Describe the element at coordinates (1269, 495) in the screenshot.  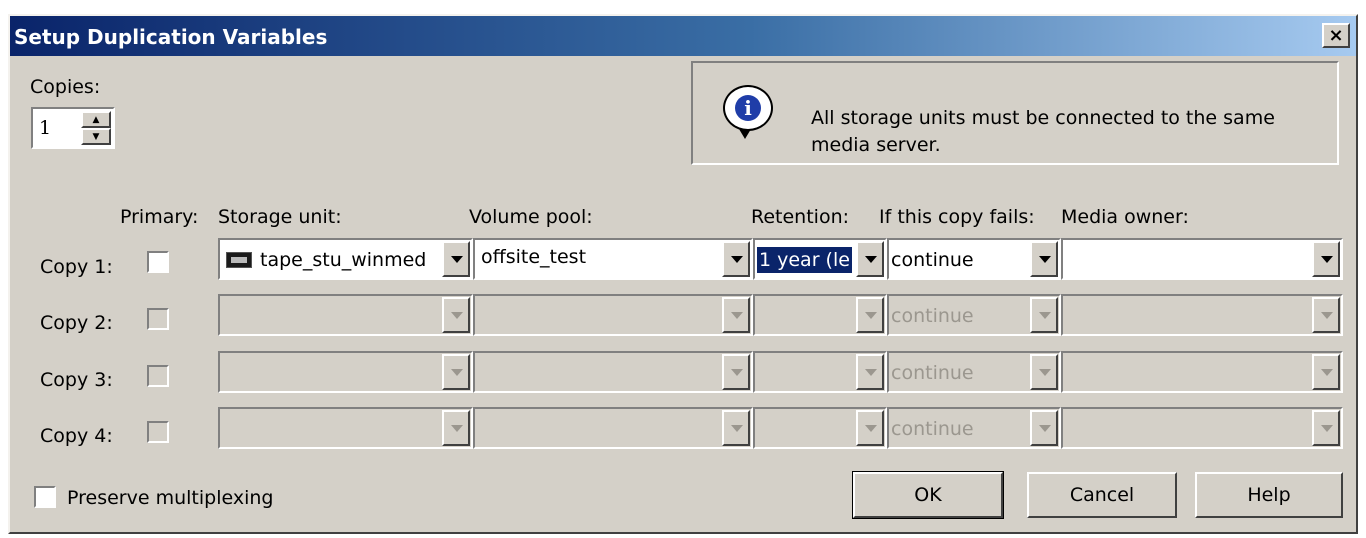
I see `help-button: Help` at that location.